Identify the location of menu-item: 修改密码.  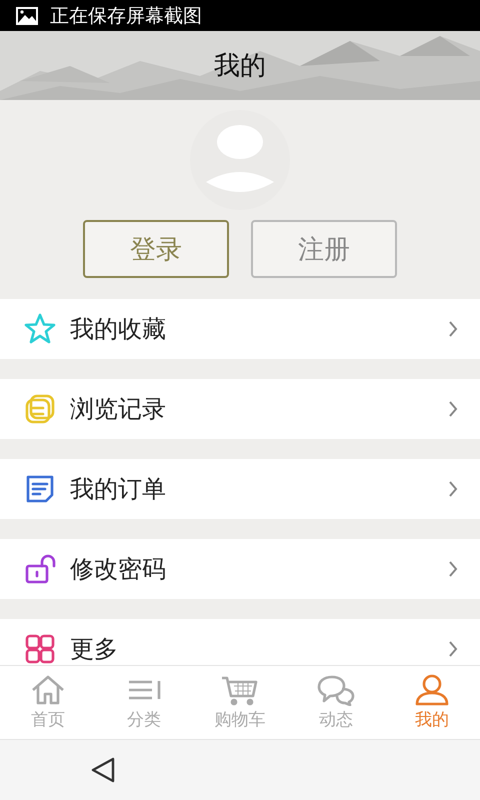
(240, 569).